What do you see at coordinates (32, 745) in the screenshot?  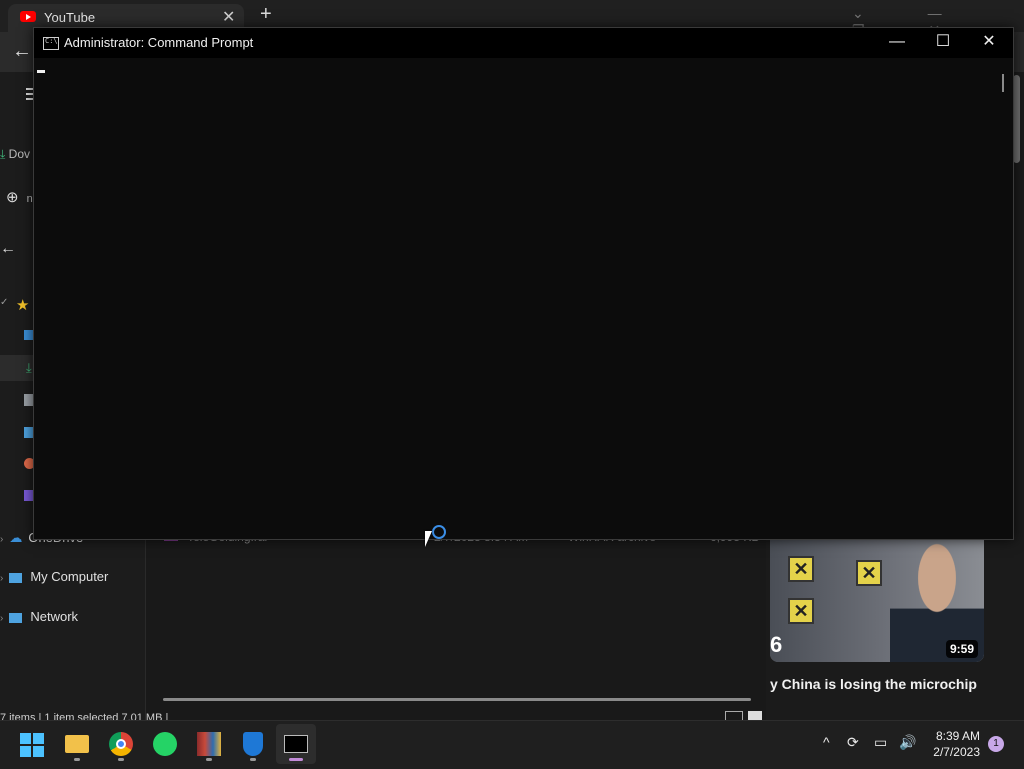 I see `windows-start-icon` at bounding box center [32, 745].